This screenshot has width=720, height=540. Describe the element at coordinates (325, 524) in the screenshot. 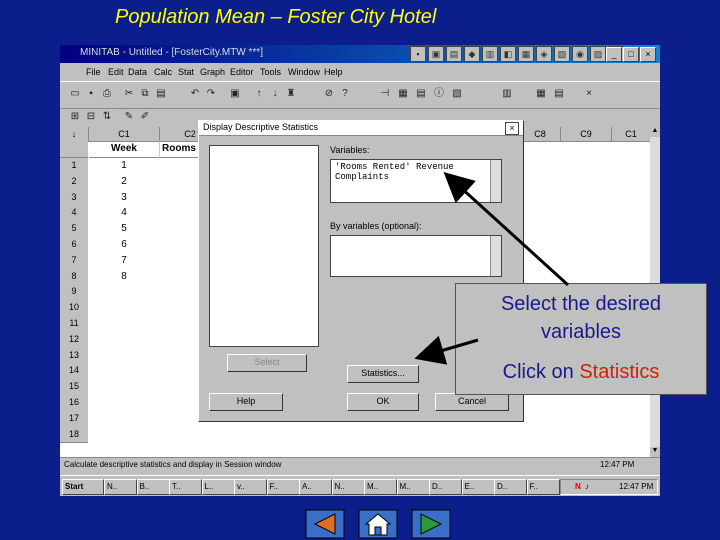

I see `prev-slide-button` at that location.